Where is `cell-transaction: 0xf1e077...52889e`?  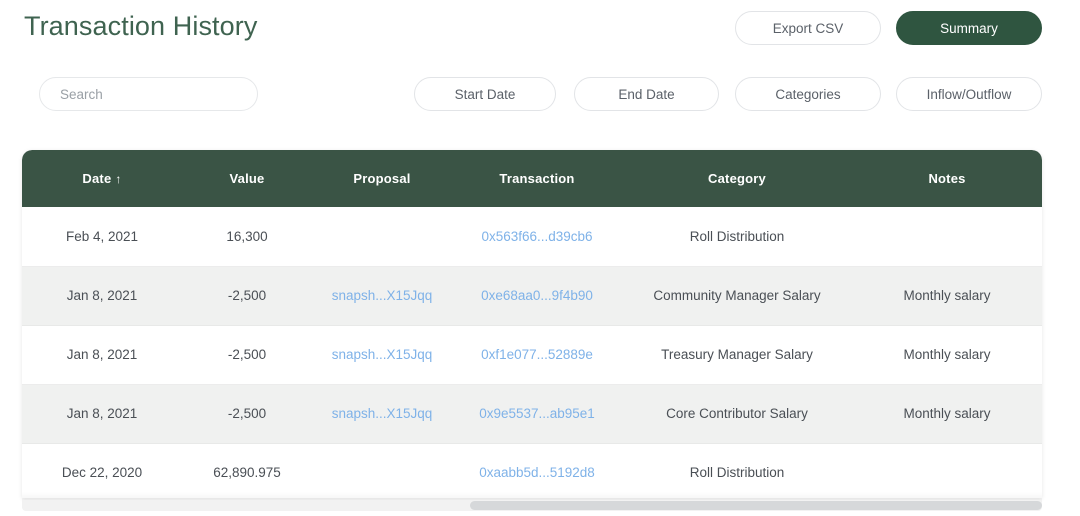 cell-transaction: 0xf1e077...52889e is located at coordinates (537, 355).